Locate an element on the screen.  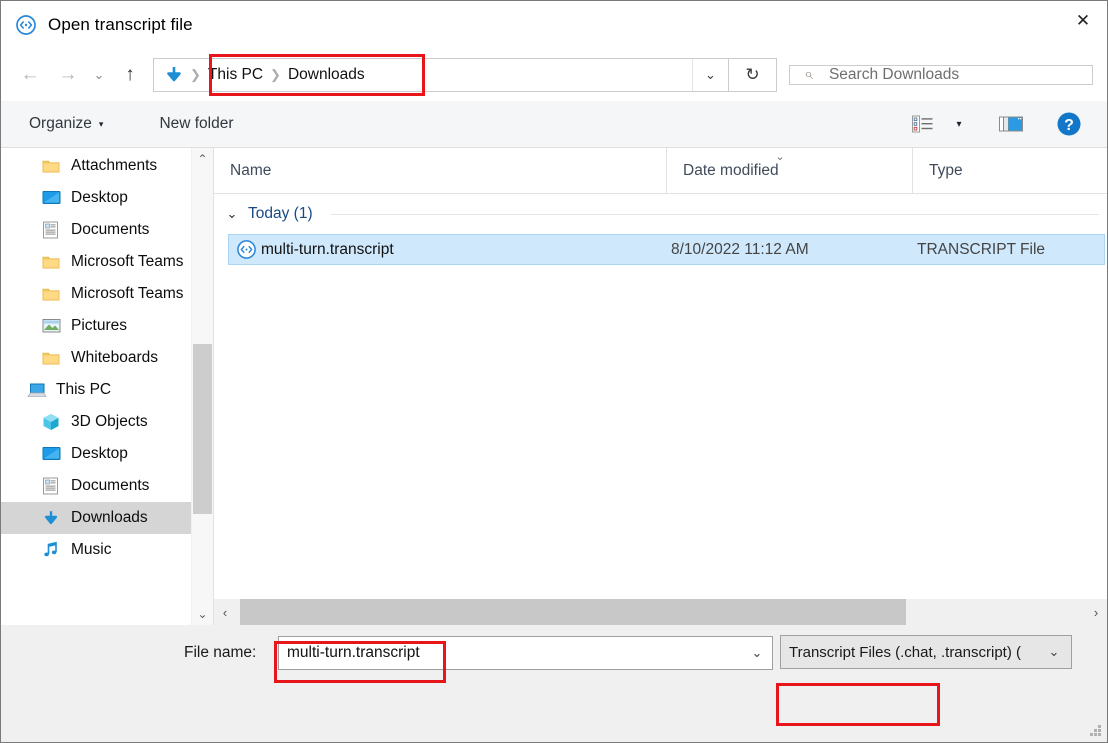
breadcrumb-item-downloads: Downloads is located at coordinates (326, 75).